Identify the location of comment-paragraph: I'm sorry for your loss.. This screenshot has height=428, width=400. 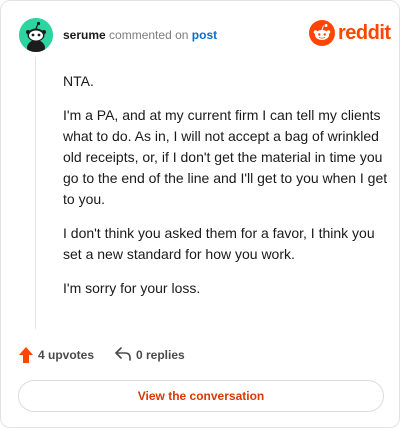
(132, 288).